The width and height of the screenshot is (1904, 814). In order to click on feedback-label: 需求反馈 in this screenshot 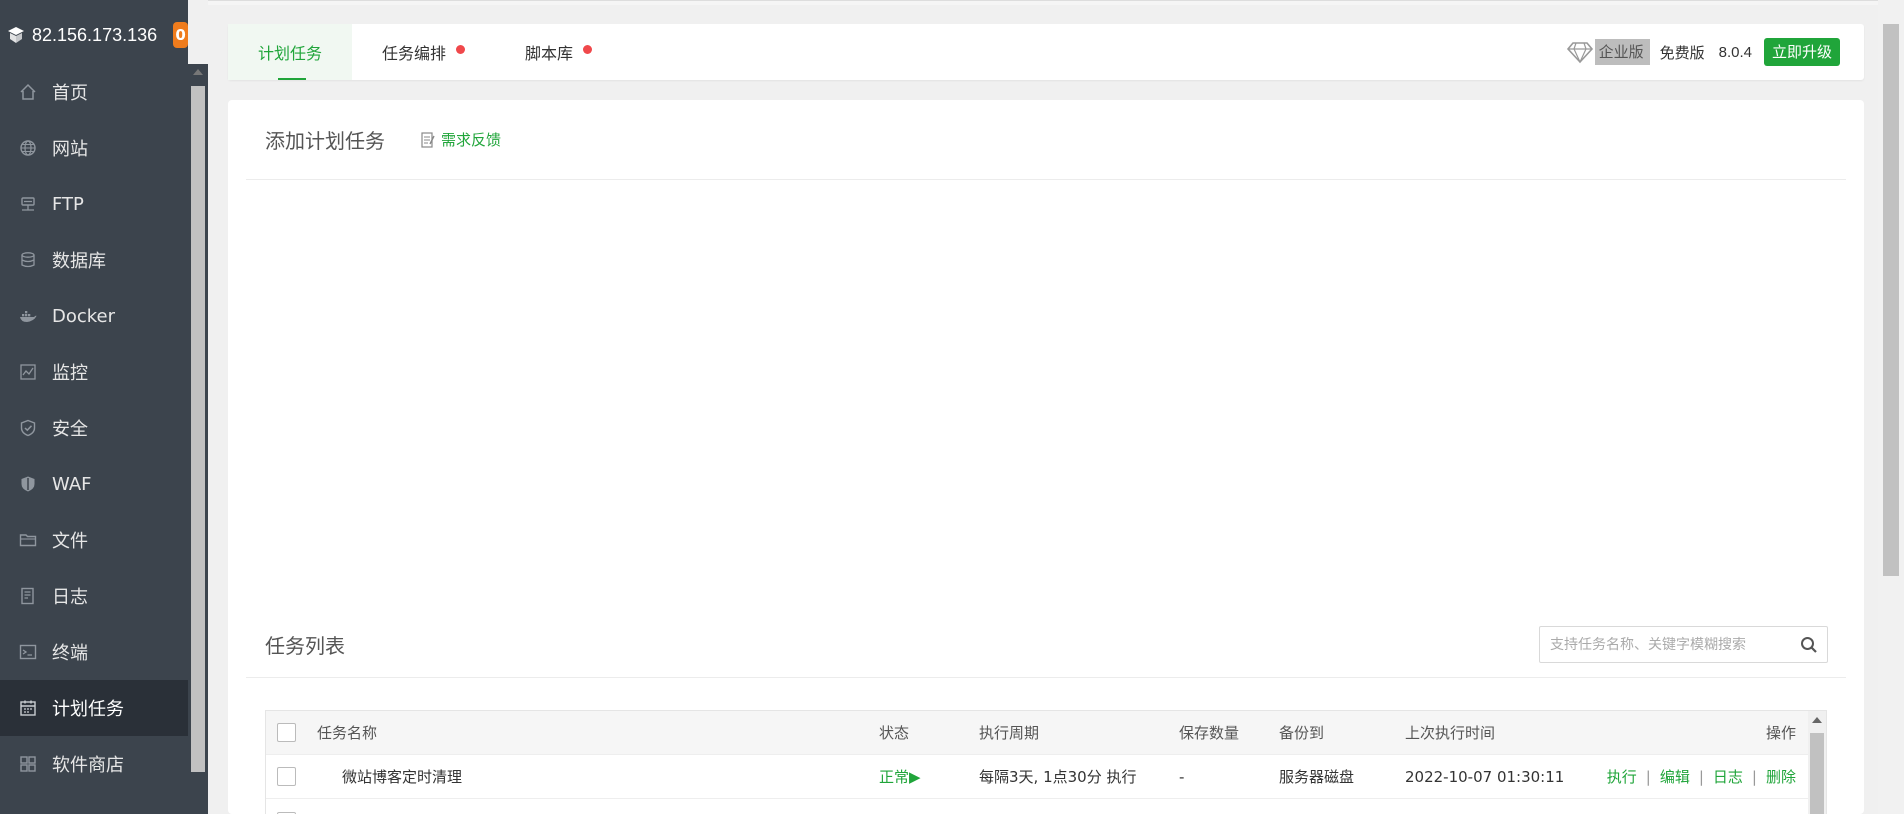, I will do `click(471, 140)`.